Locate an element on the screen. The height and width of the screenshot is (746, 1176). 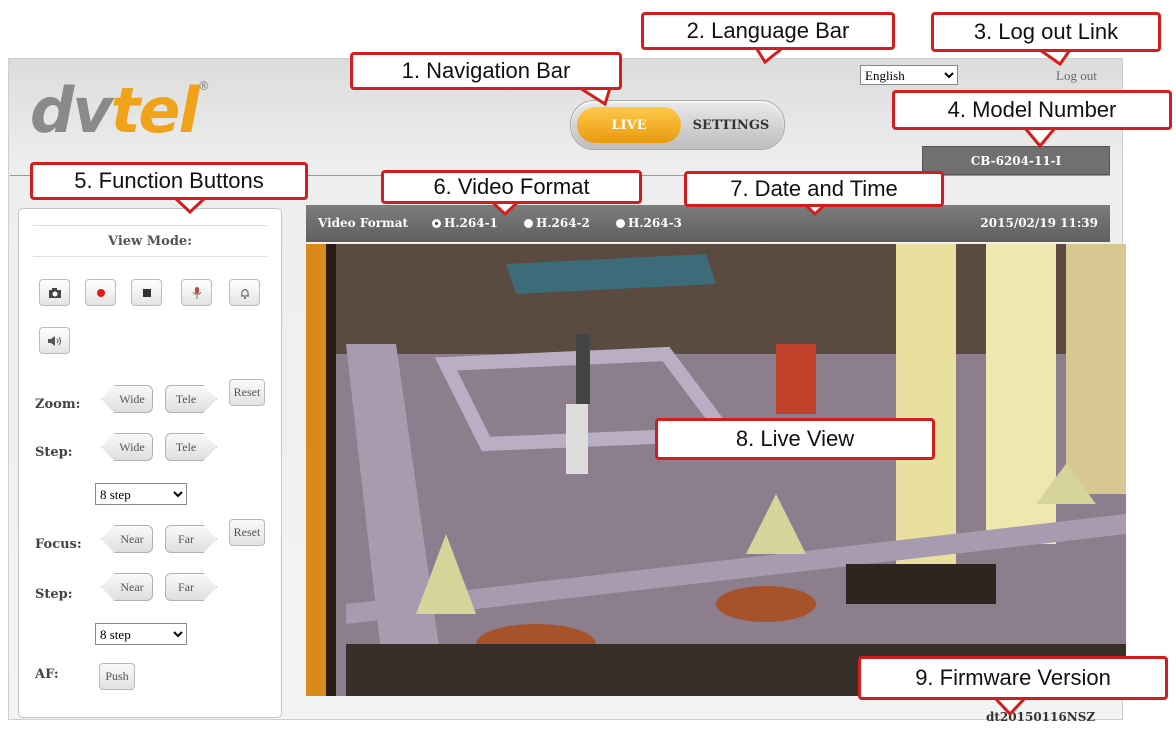
callout-logout-link: 3. Log out Link is located at coordinates (1046, 32).